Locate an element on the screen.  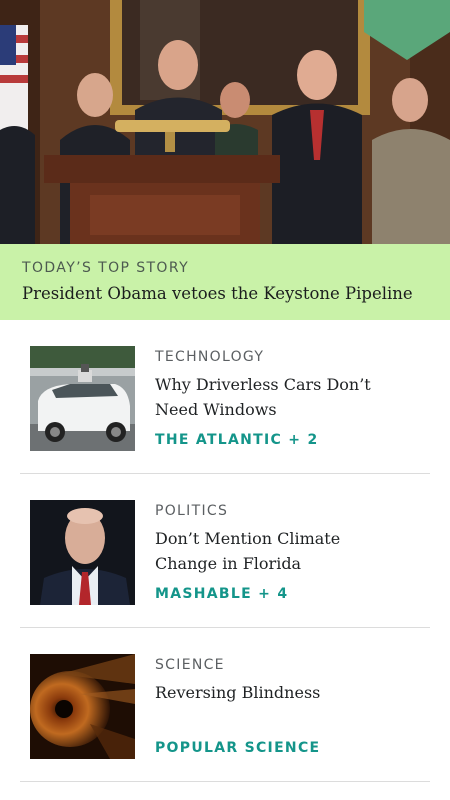
article-headline: Reversing Blindness is located at coordinates (275, 692).